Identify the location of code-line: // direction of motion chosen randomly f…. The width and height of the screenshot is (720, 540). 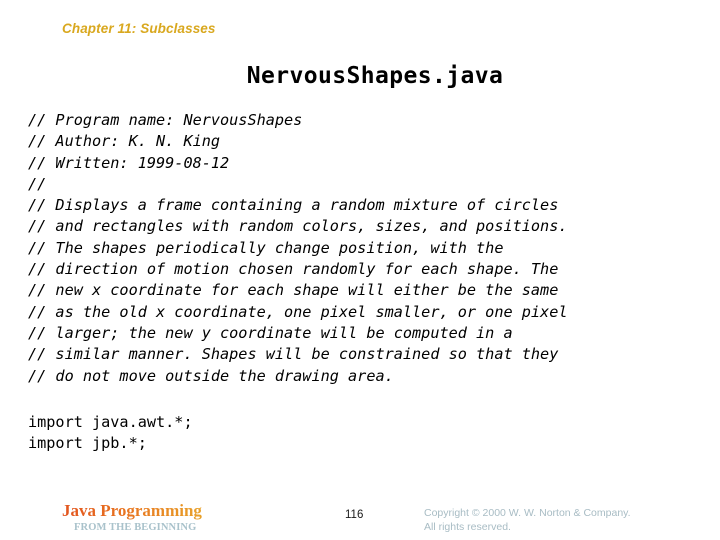
(293, 269).